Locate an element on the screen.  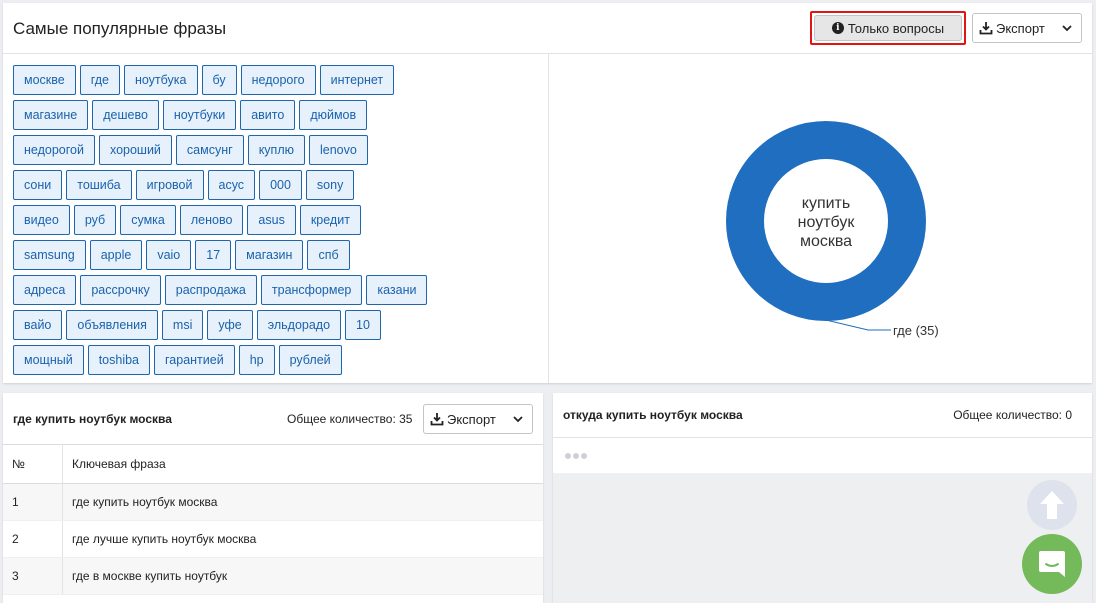
phrase-tag: авито is located at coordinates (268, 115).